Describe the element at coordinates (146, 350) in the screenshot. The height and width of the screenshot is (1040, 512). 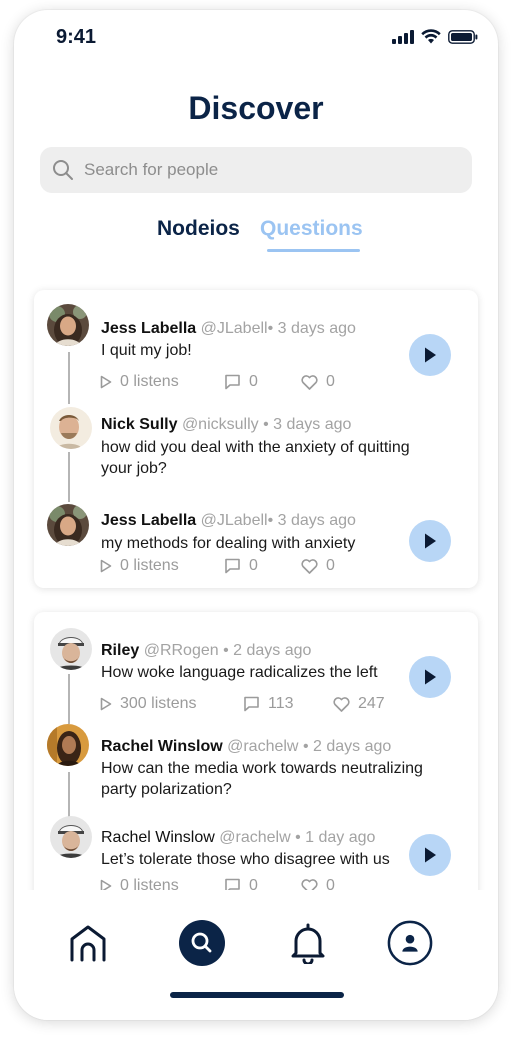
I see `post-text: I quit my job!` at that location.